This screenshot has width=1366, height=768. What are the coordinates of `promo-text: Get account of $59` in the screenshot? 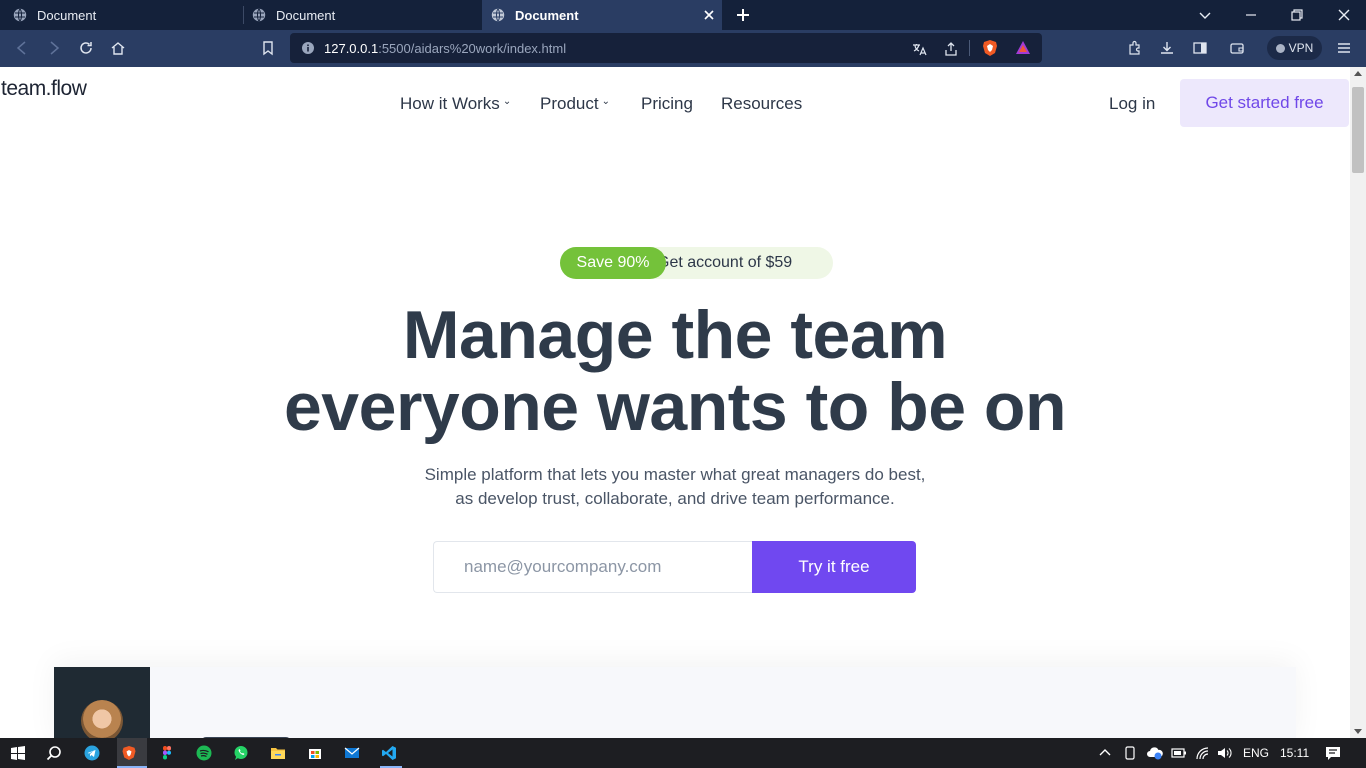 It's located at (725, 262).